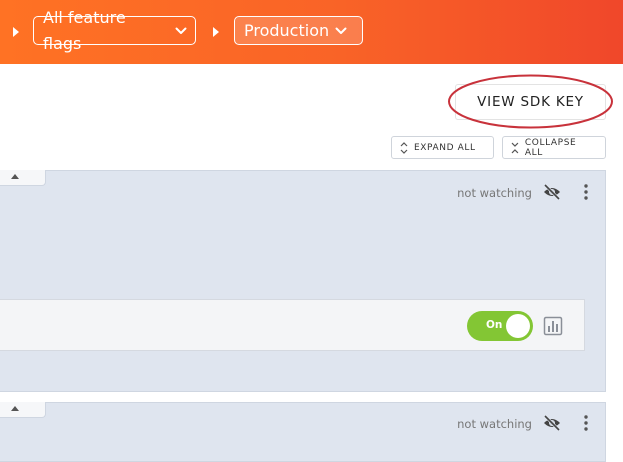 The width and height of the screenshot is (623, 462). I want to click on breadcrumb-environment: Production, so click(298, 30).